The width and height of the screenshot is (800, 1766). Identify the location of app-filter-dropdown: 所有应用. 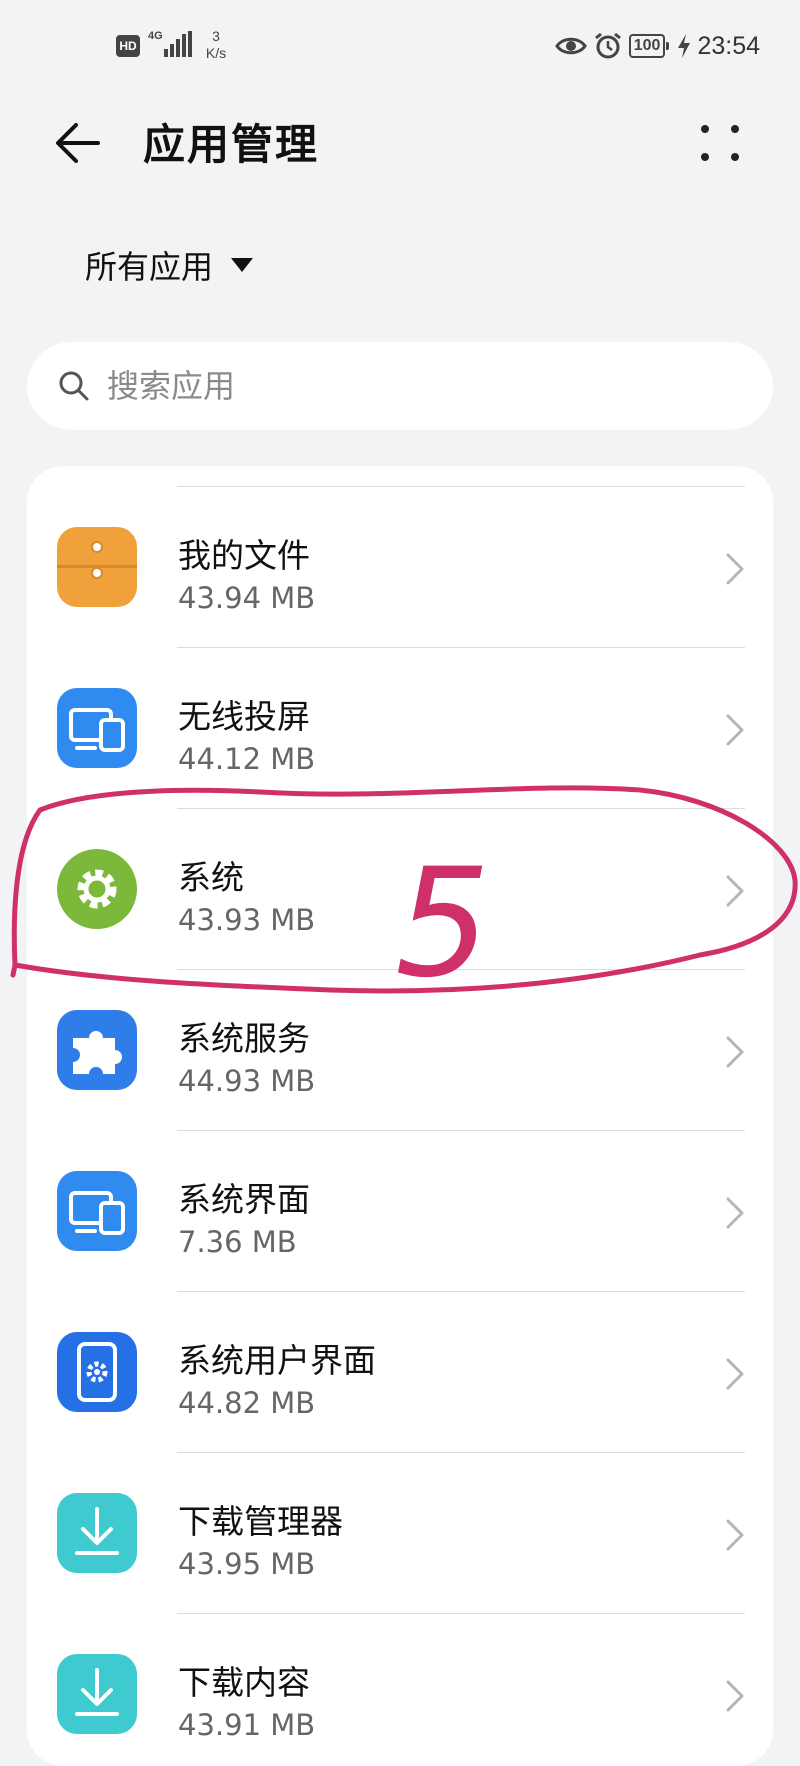
(170, 265).